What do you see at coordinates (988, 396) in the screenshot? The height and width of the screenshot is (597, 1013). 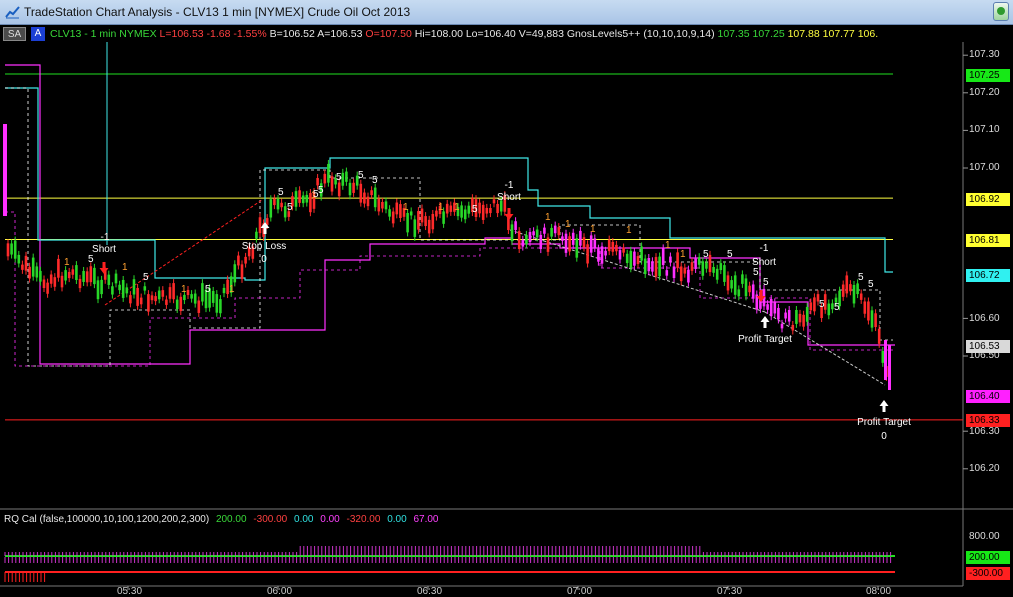 I see `level-tag-magenta: 106.40` at bounding box center [988, 396].